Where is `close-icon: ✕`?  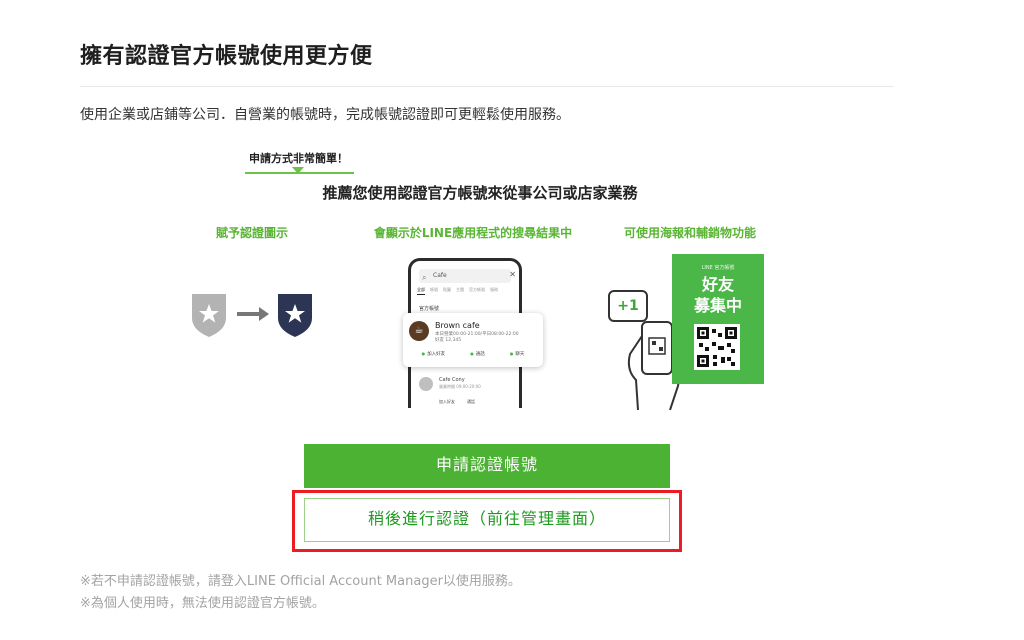
close-icon: ✕ is located at coordinates (512, 274).